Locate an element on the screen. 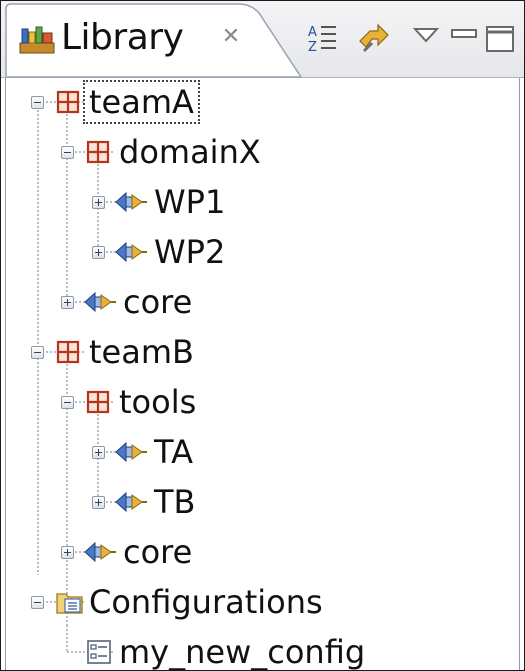 This screenshot has width=525, height=671. library-tab: Library ✕ is located at coordinates (156, 39).